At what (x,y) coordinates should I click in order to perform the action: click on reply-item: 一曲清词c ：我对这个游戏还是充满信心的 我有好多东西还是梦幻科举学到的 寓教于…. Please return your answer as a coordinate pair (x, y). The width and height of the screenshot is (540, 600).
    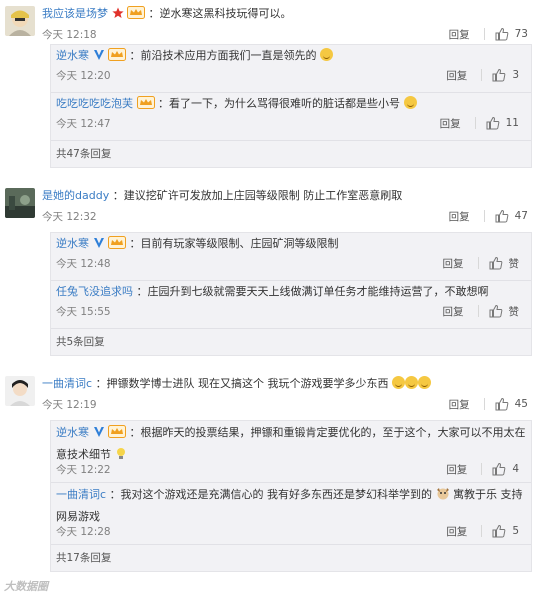
    Looking at the image, I should click on (291, 514).